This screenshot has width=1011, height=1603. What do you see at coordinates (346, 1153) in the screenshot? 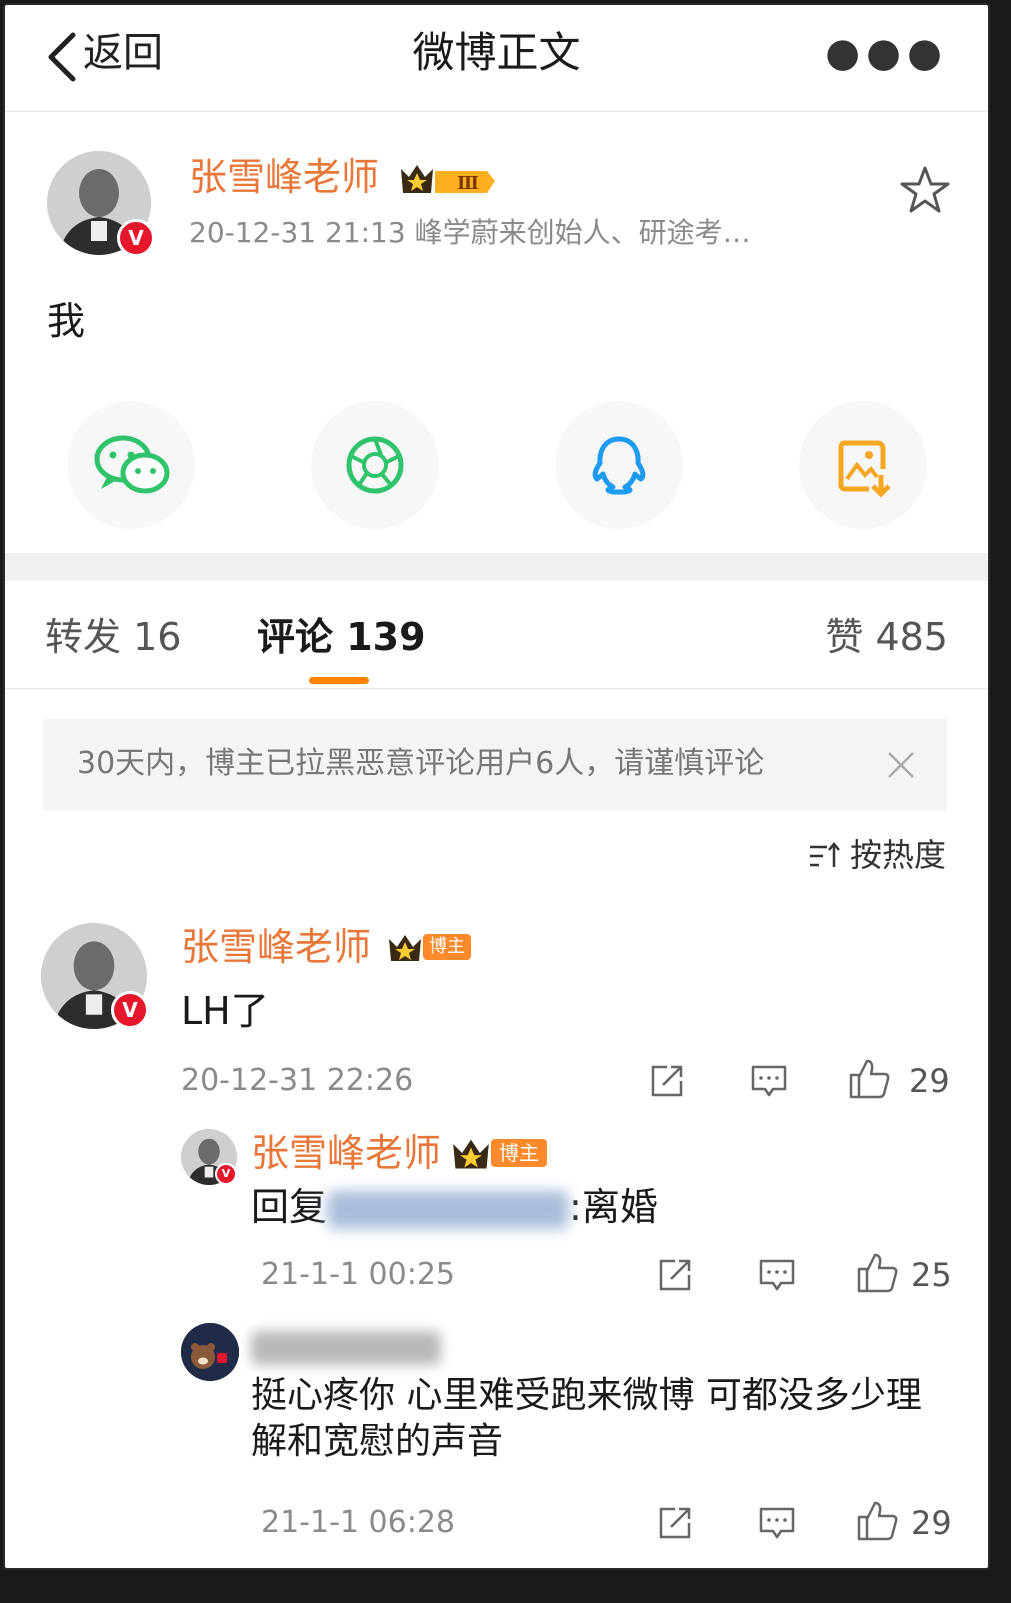
I see `reply-author-name: 张雪峰老师` at bounding box center [346, 1153].